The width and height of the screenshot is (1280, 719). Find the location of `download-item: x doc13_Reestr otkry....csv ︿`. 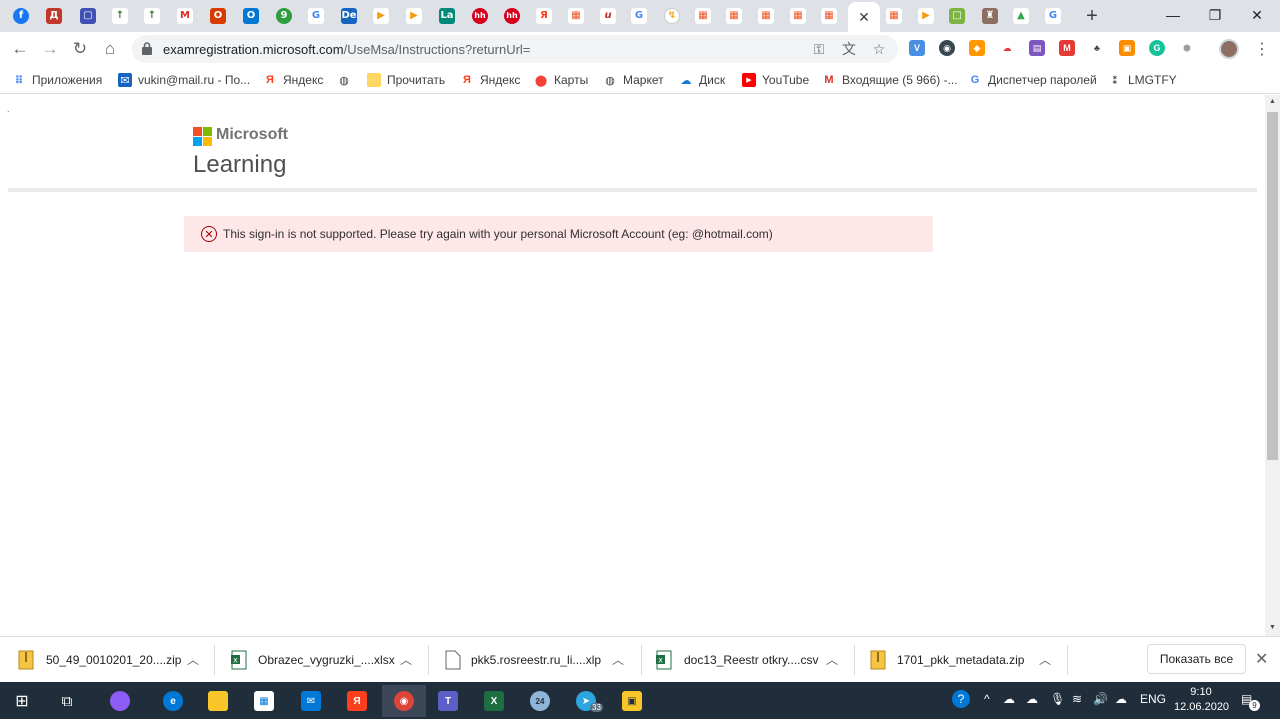

download-item: x doc13_Reestr otkry....csv ︿ is located at coordinates (747, 660).